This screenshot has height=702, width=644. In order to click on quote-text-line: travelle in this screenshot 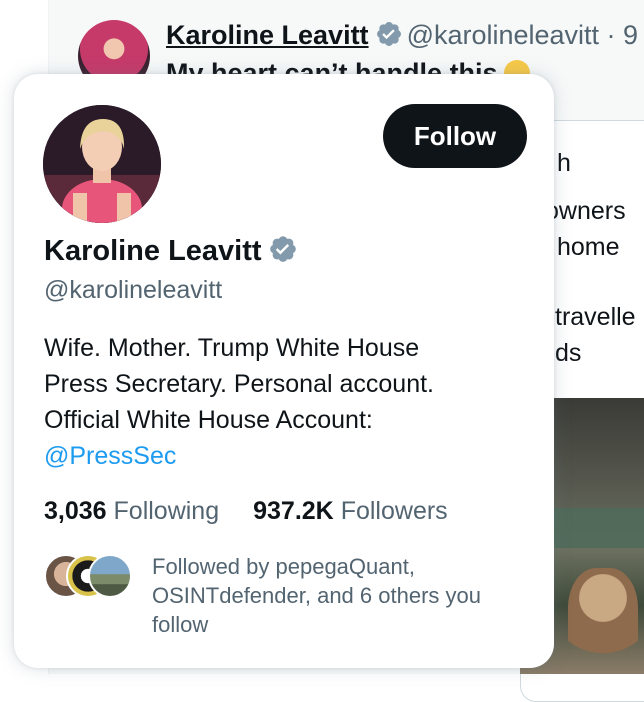, I will do `click(595, 317)`.